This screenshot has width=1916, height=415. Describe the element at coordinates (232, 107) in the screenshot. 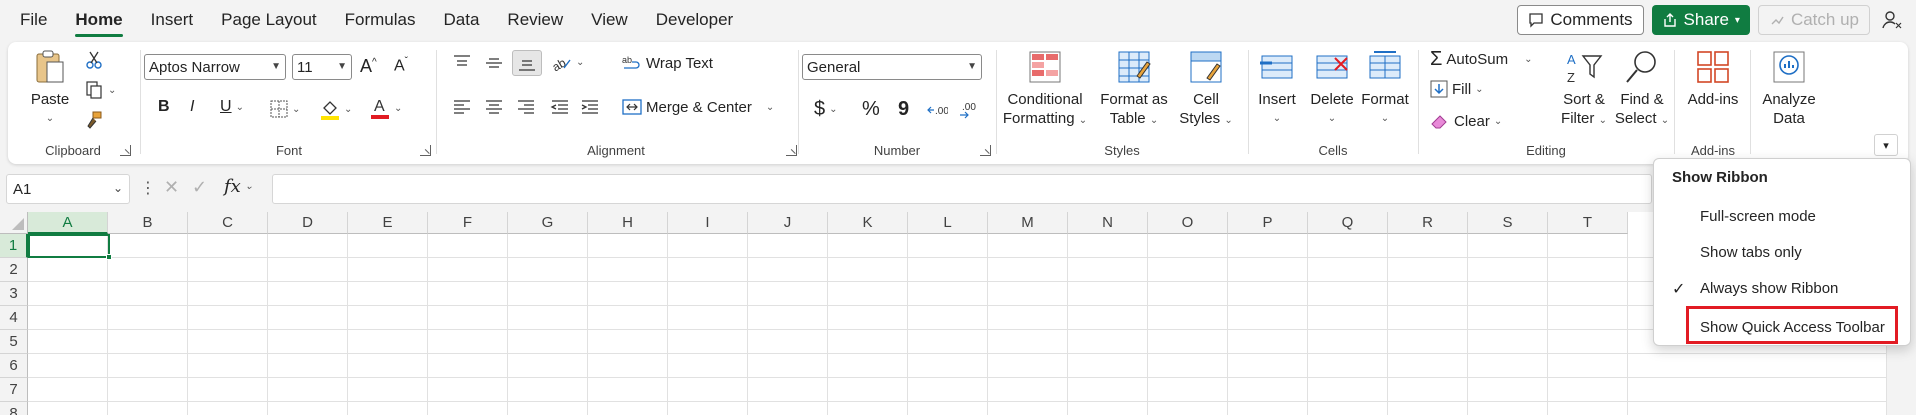

I see `underline-button: U ⌄` at that location.